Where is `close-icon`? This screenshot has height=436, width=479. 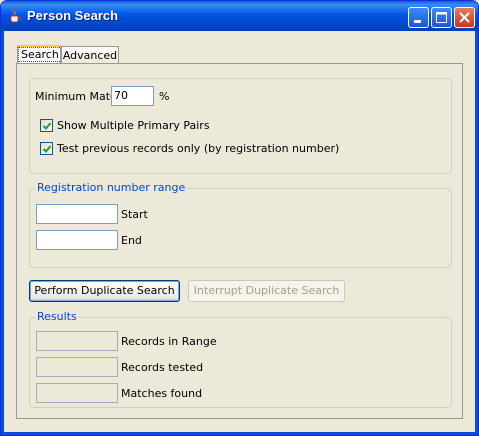 close-icon is located at coordinates (464, 17).